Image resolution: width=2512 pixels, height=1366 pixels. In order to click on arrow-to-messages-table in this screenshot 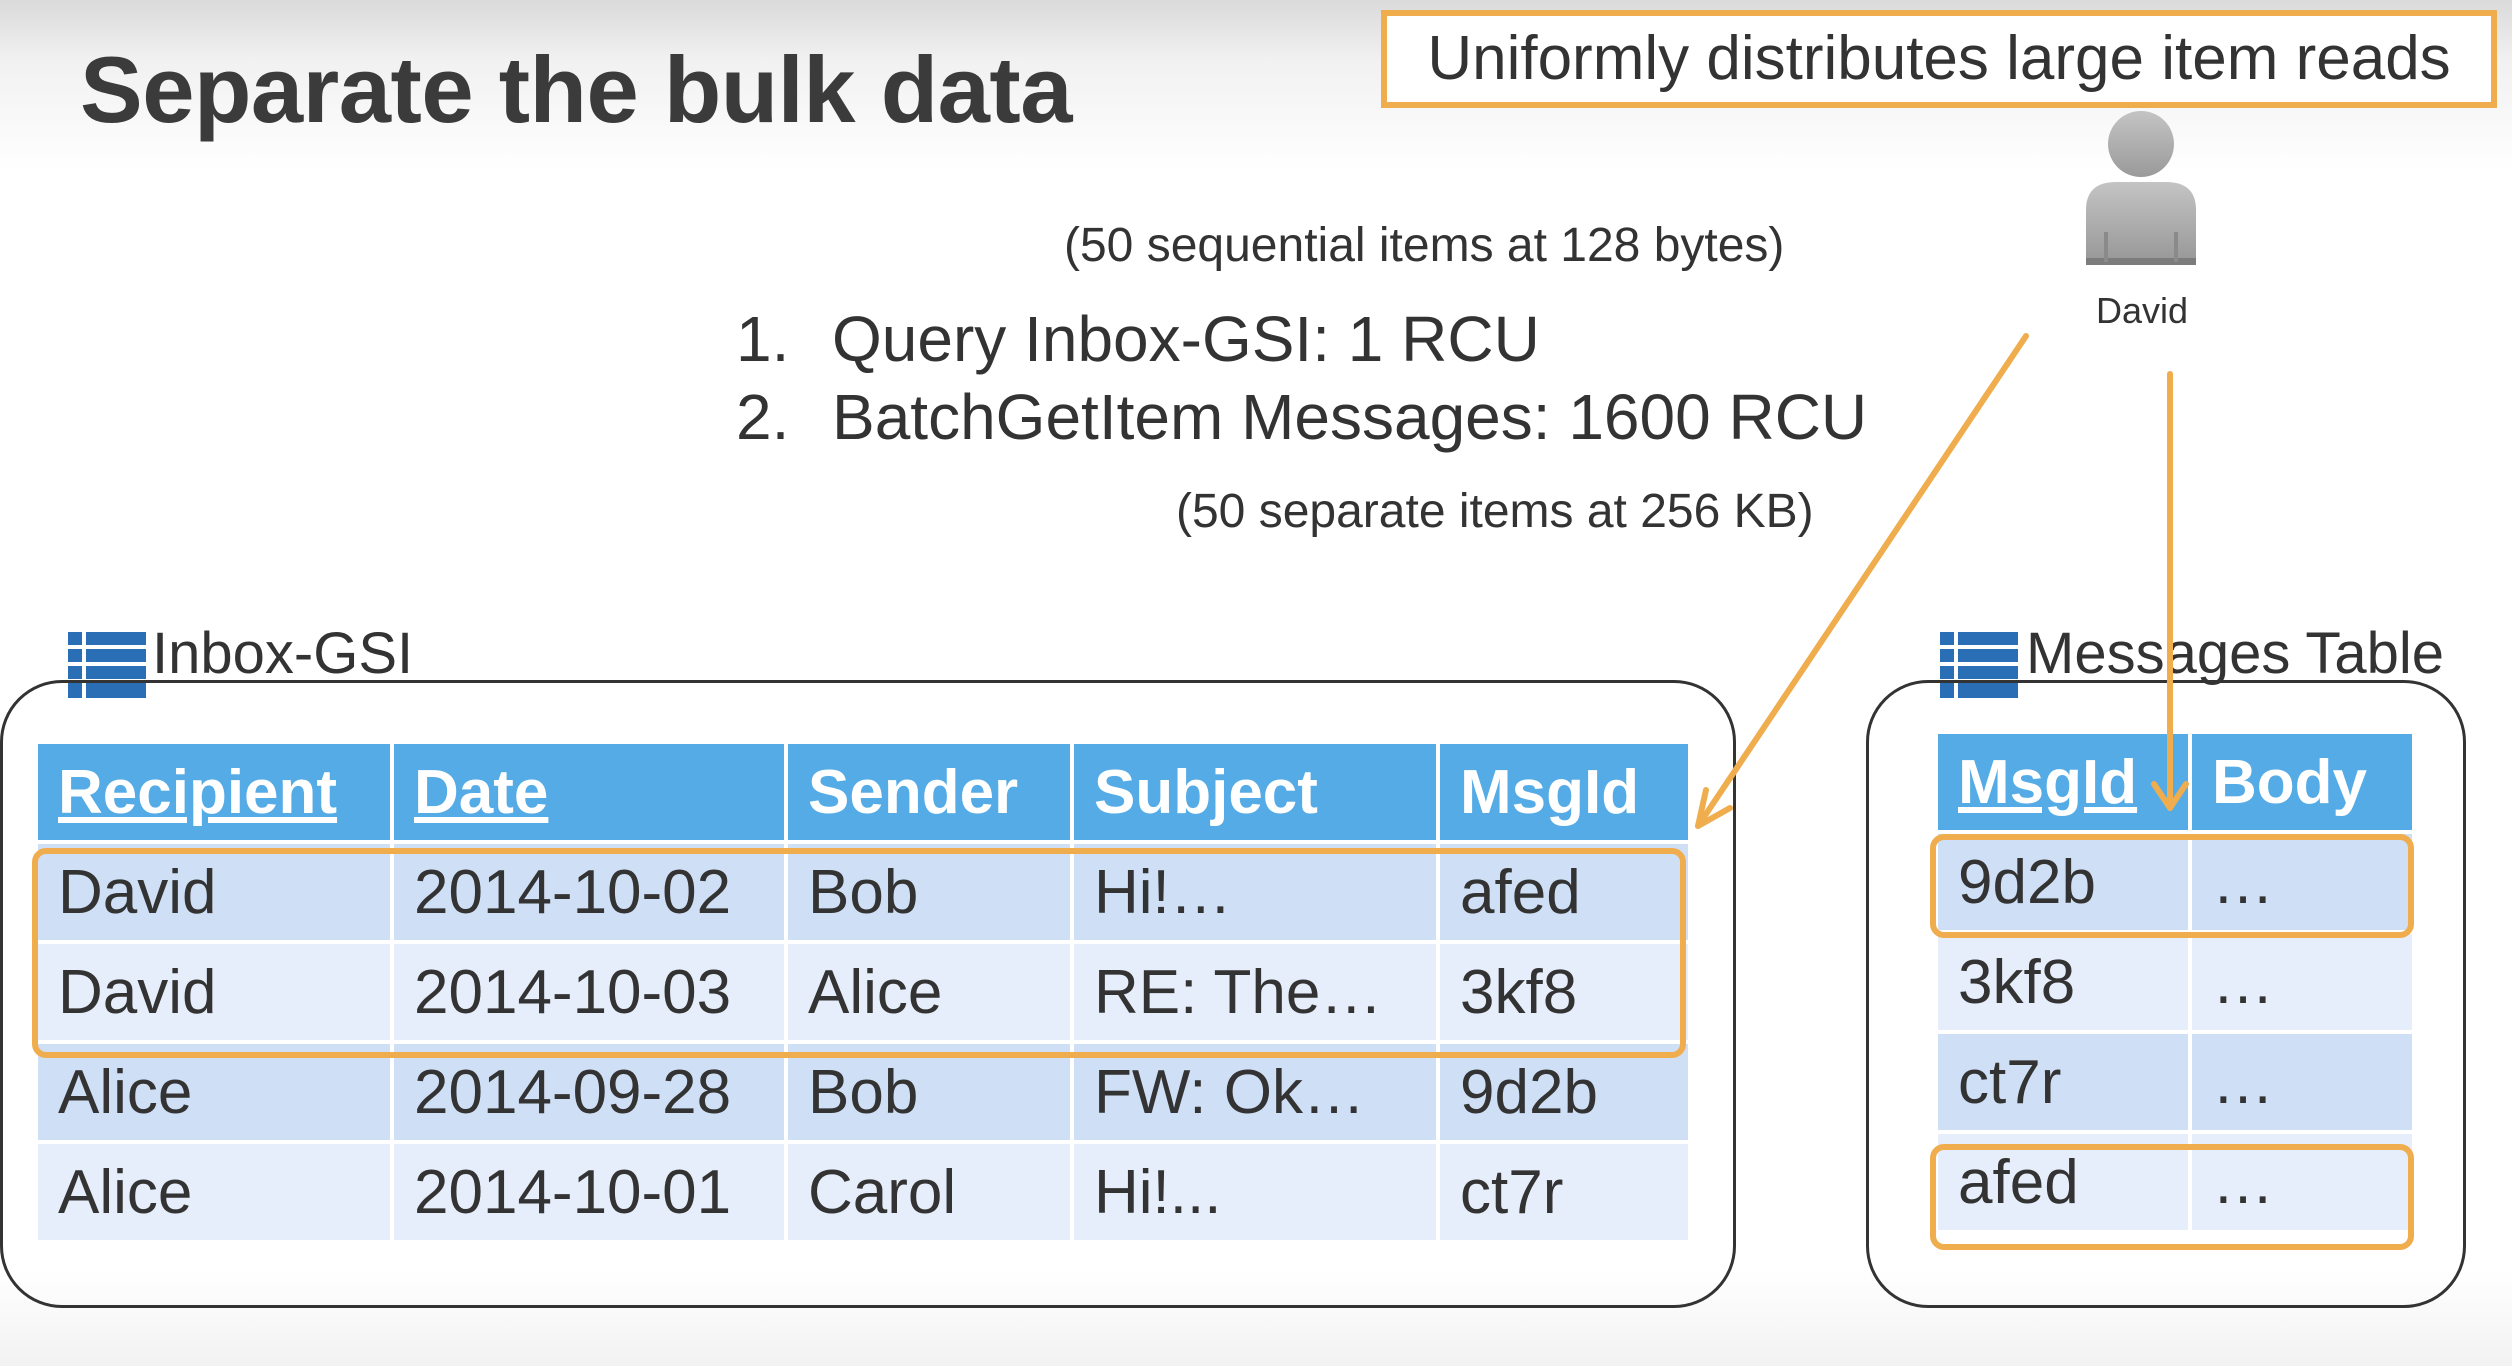, I will do `click(2170, 591)`.